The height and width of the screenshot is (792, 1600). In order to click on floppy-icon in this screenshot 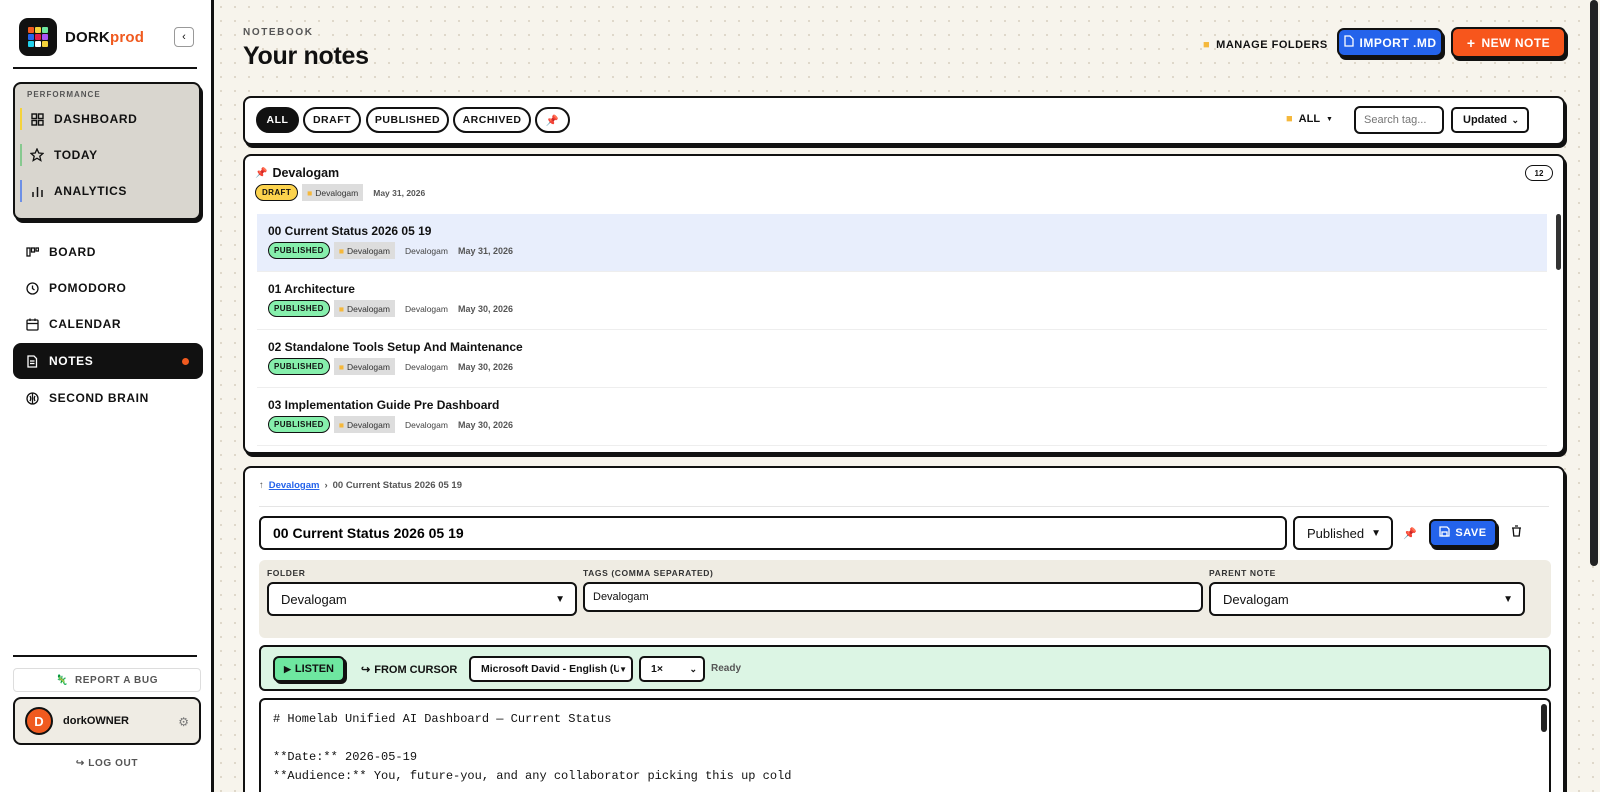, I will do `click(1445, 533)`.